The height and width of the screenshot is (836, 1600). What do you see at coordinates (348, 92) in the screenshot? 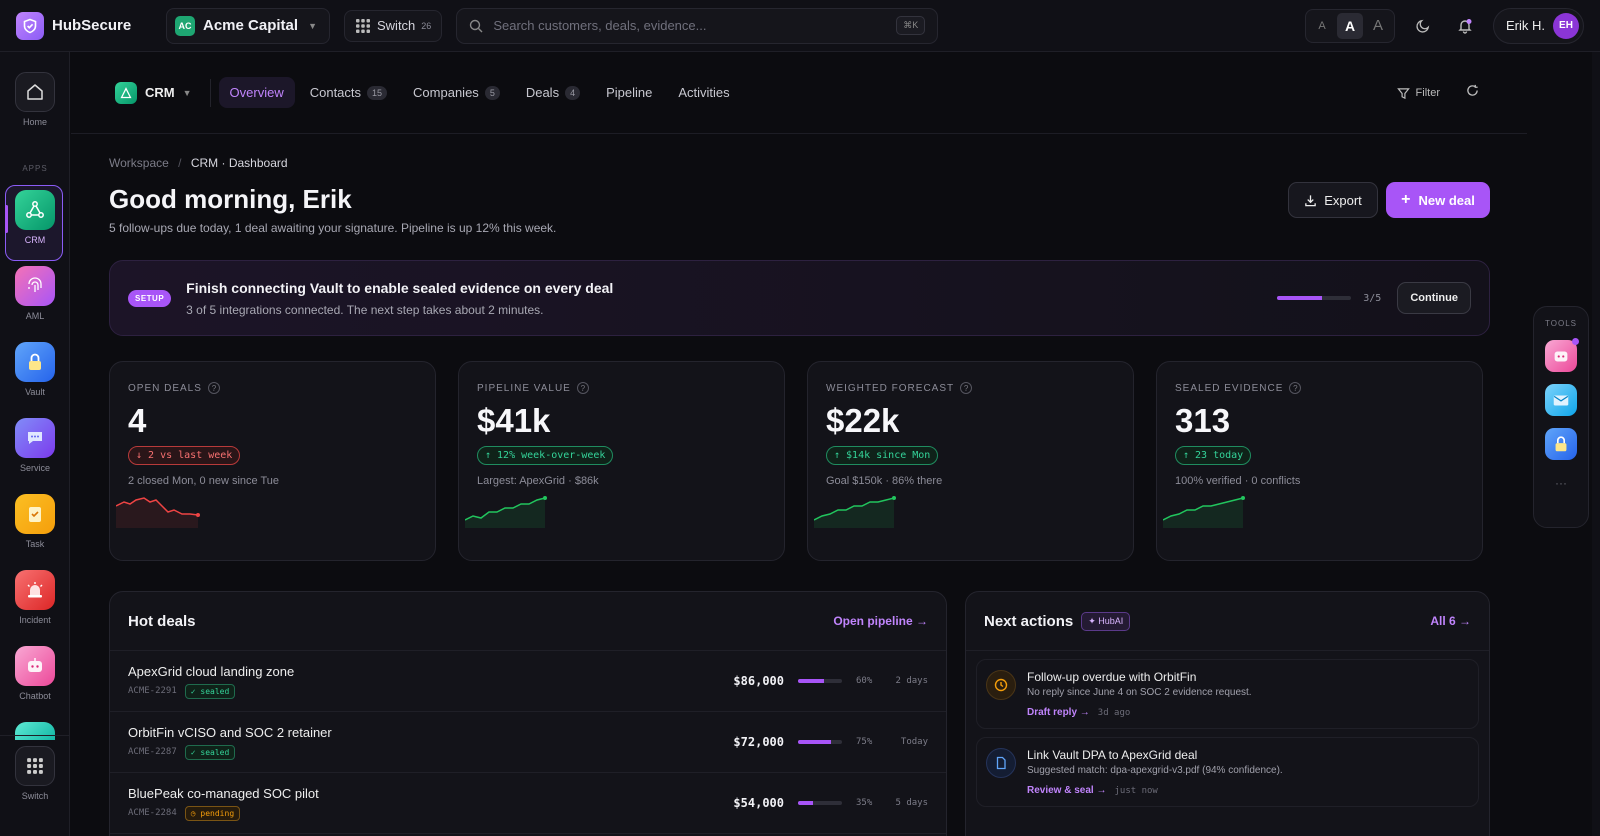
I see `tab-contacts: Contacts 15` at bounding box center [348, 92].